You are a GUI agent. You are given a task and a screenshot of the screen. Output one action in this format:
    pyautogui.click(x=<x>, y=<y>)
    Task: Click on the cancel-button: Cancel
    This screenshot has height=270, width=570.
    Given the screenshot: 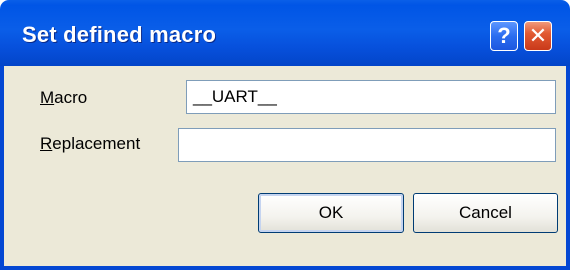 What is the action you would take?
    pyautogui.click(x=485, y=213)
    